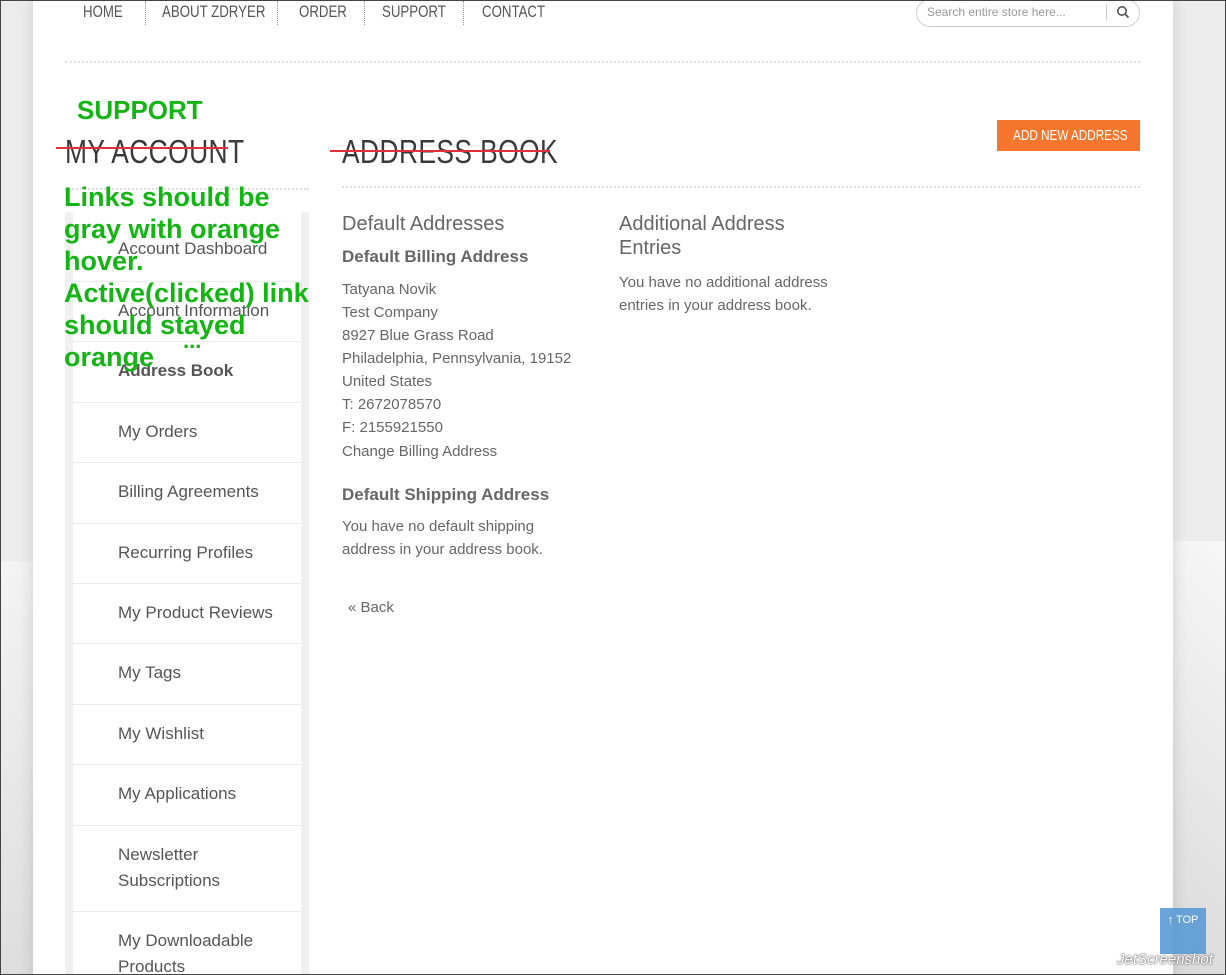  I want to click on page-title: ADDRESS BOOK, so click(450, 151).